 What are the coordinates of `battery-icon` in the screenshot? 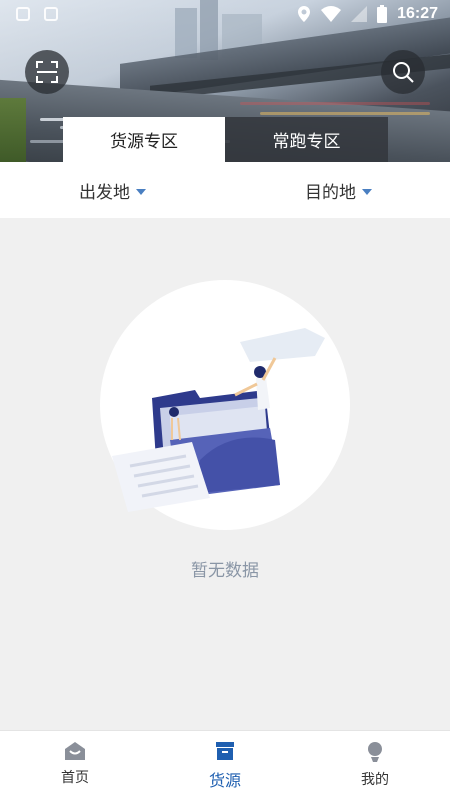 It's located at (382, 14).